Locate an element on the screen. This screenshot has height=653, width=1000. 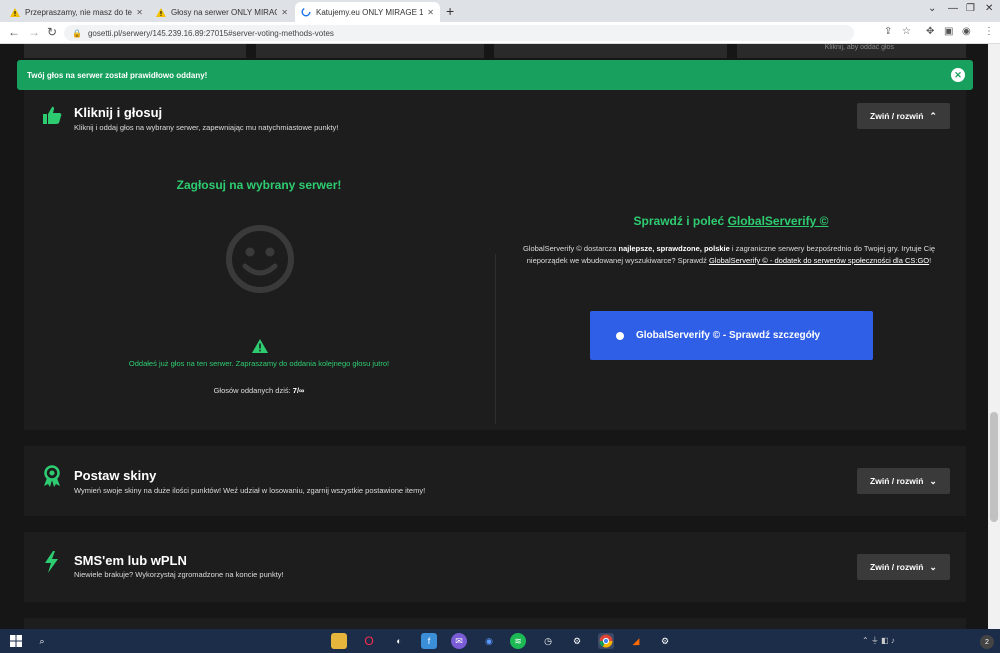
opera-icon: O is located at coordinates (369, 641).